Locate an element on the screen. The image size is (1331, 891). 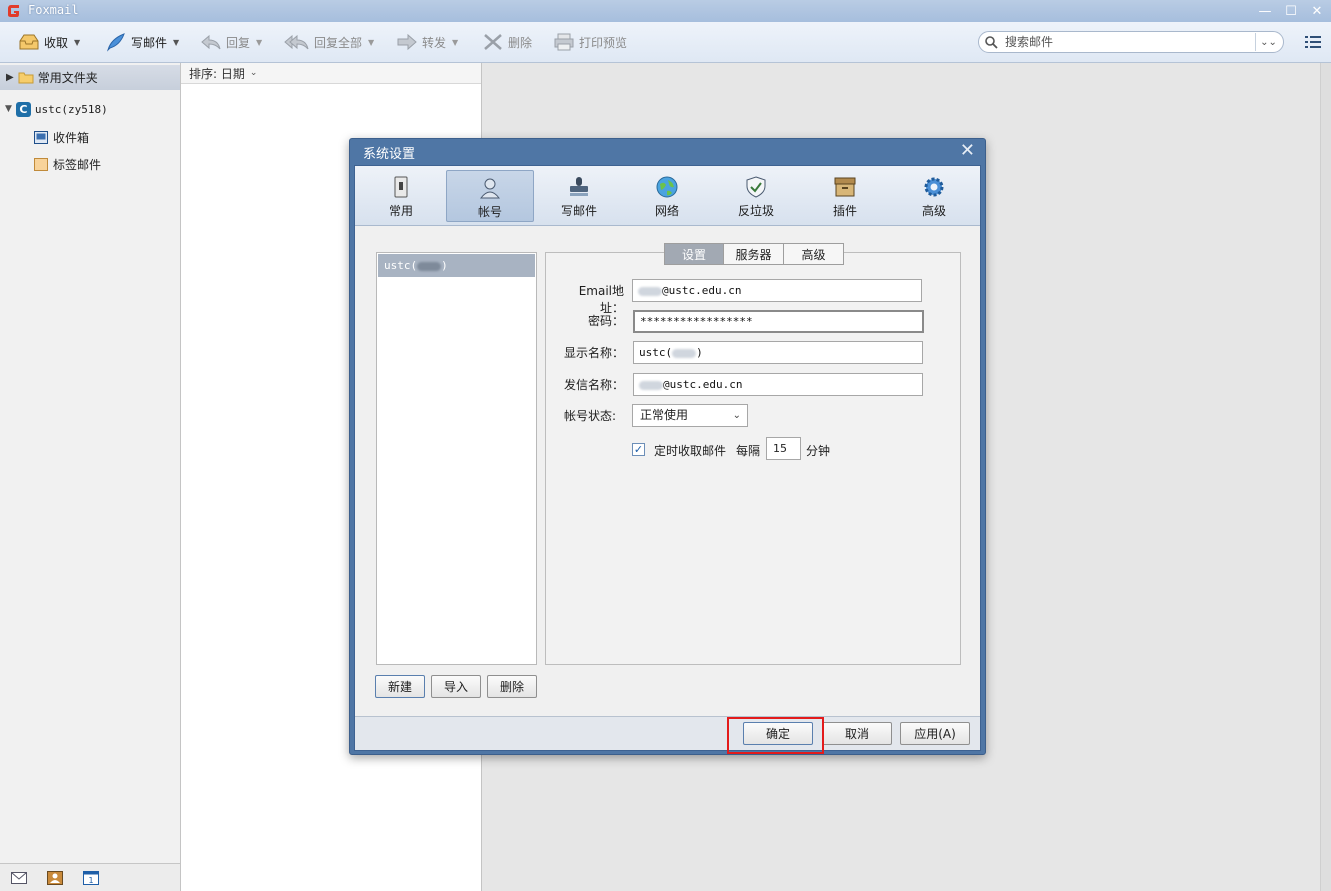
interval-input: 15 is located at coordinates (783, 448).